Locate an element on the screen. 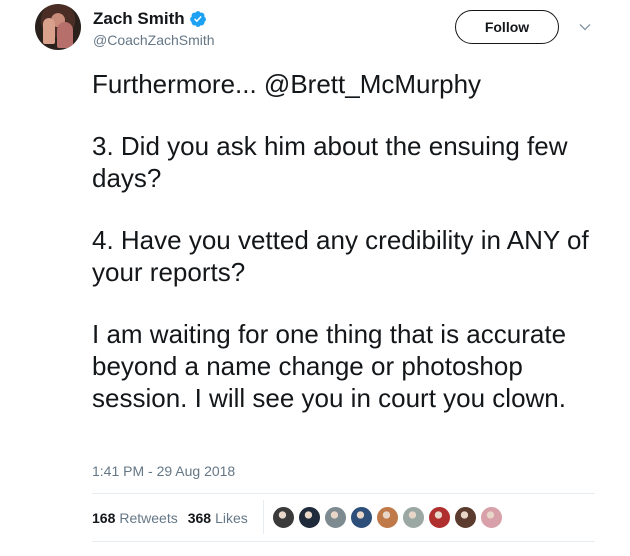 The image size is (630, 556). tweet-paragraph: Furthermore... @Brett_McMurphy is located at coordinates (287, 84).